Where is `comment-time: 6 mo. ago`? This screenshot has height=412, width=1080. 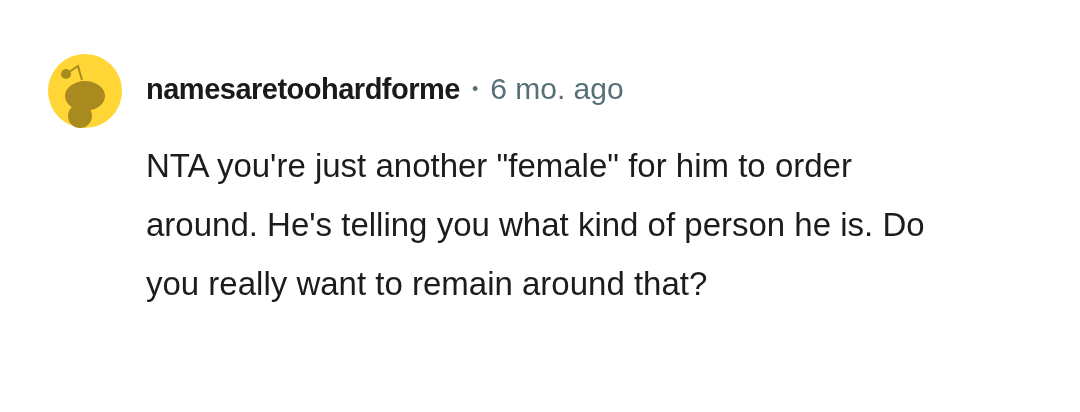
comment-time: 6 mo. ago is located at coordinates (557, 89).